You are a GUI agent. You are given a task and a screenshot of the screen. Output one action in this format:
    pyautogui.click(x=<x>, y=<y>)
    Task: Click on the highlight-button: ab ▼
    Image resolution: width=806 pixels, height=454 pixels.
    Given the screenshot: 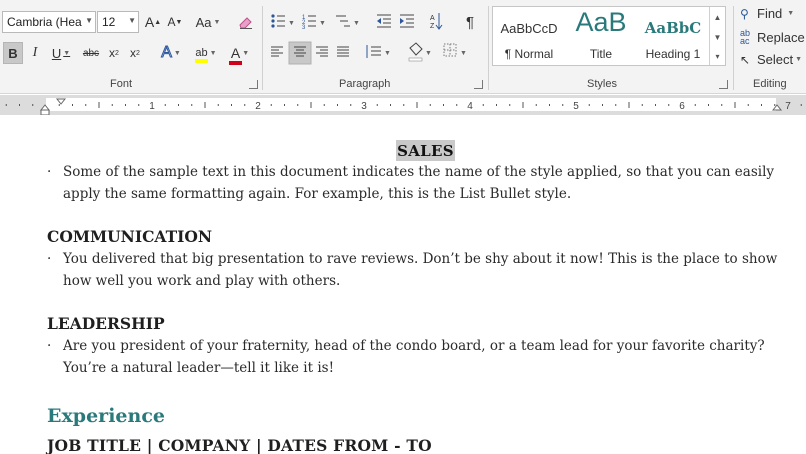 What is the action you would take?
    pyautogui.click(x=206, y=53)
    